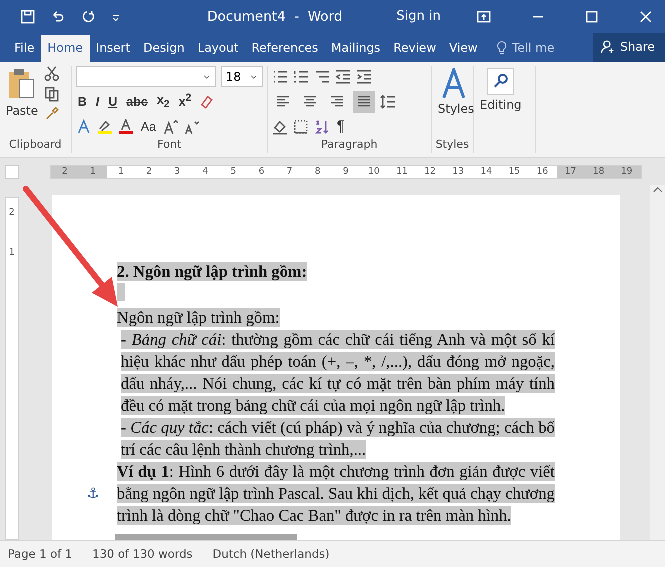  Describe the element at coordinates (341, 126) in the screenshot. I see `show-formatting-button: ¶` at that location.